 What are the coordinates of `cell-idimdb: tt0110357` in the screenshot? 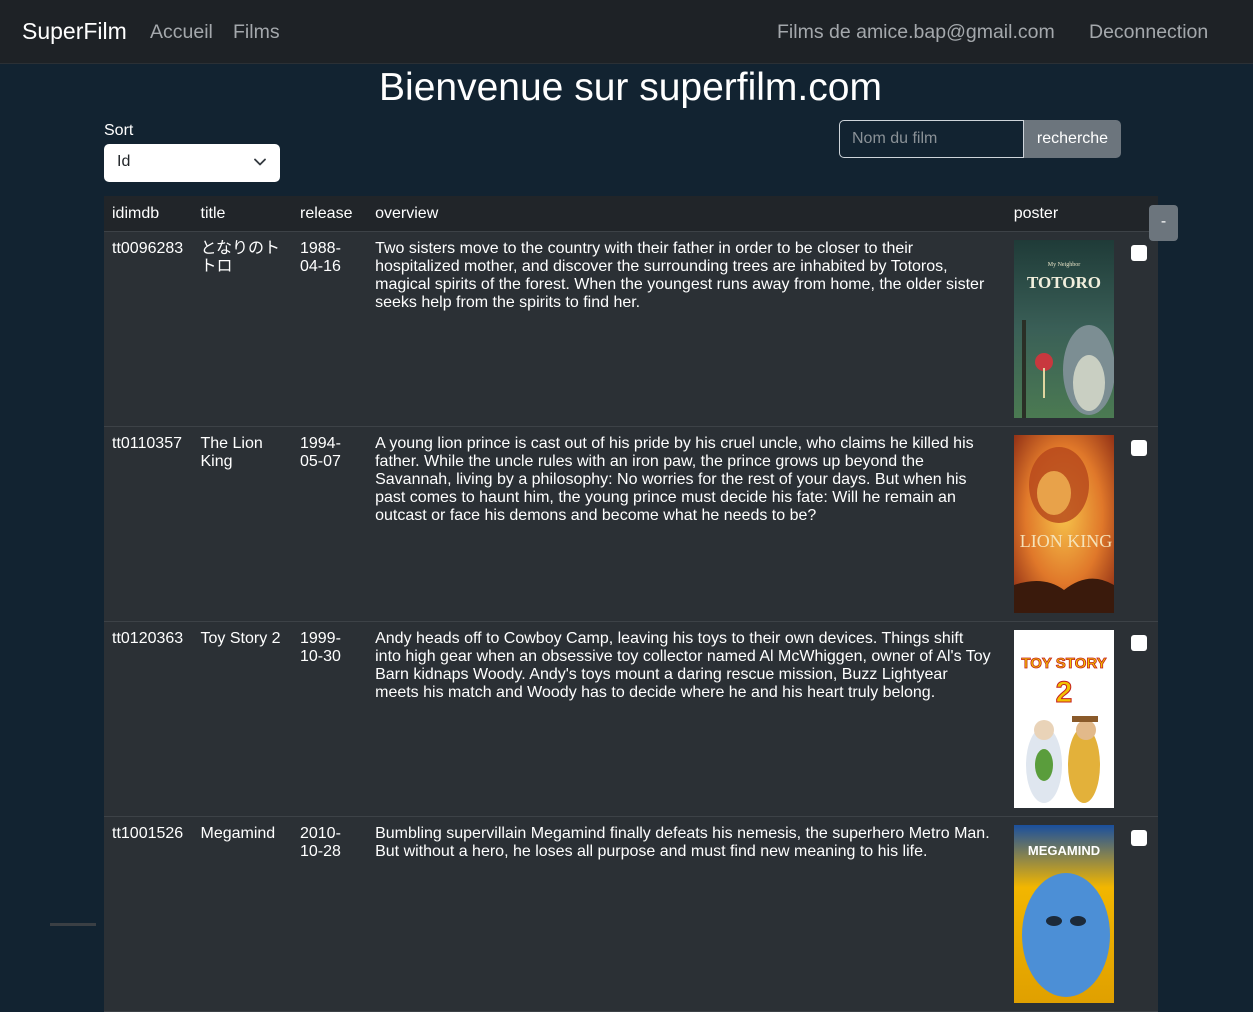 It's located at (148, 524).